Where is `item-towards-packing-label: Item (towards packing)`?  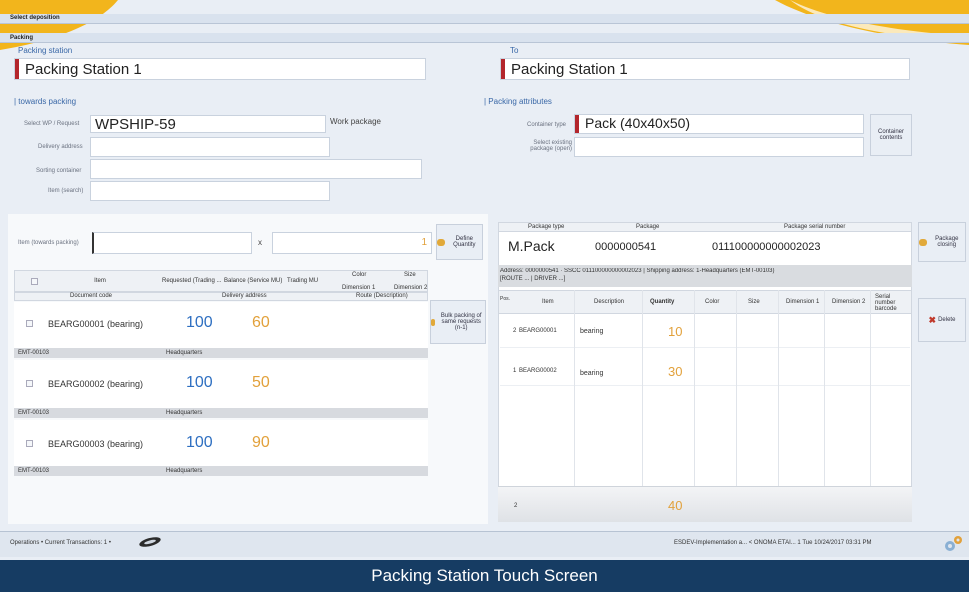
item-towards-packing-label: Item (towards packing) is located at coordinates (48, 243).